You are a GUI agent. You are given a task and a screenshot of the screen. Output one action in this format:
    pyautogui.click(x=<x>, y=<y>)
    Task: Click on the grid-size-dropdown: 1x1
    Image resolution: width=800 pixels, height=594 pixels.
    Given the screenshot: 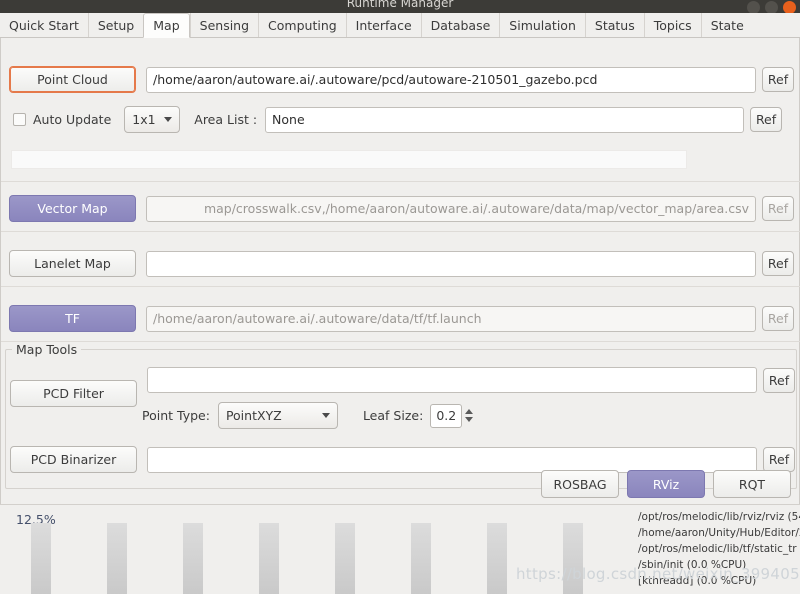 What is the action you would take?
    pyautogui.click(x=152, y=119)
    